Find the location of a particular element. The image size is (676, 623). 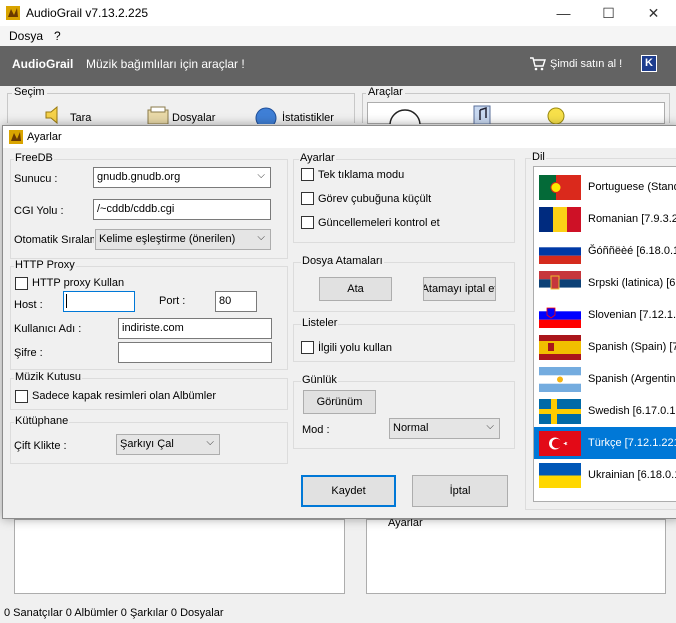

server-value: gnudb.gnudb.org is located at coordinates (139, 177).